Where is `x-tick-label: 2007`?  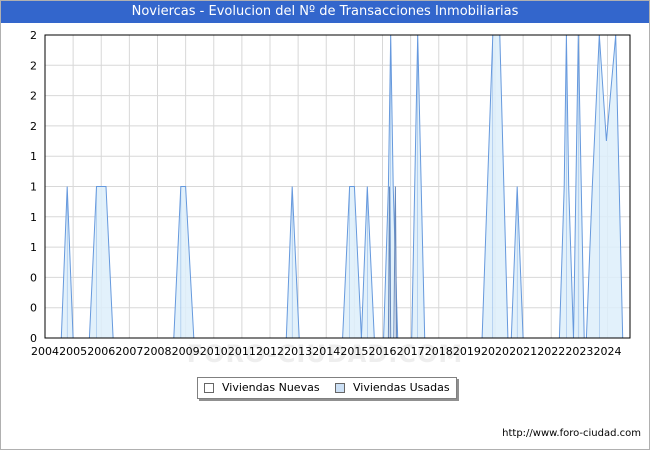
x-tick-label: 2007 is located at coordinates (129, 351).